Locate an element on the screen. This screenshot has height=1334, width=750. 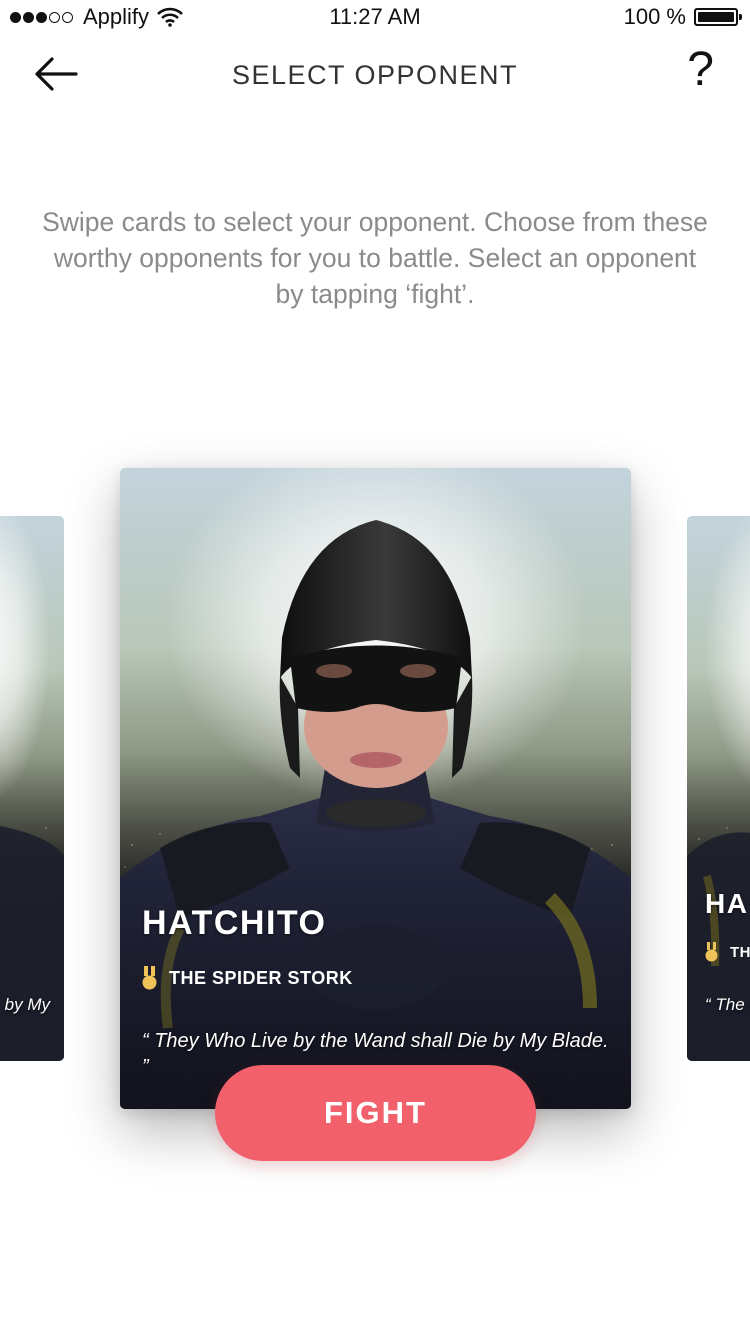
status-bar: Applify 11:27 AM 100 % is located at coordinates (375, 18).